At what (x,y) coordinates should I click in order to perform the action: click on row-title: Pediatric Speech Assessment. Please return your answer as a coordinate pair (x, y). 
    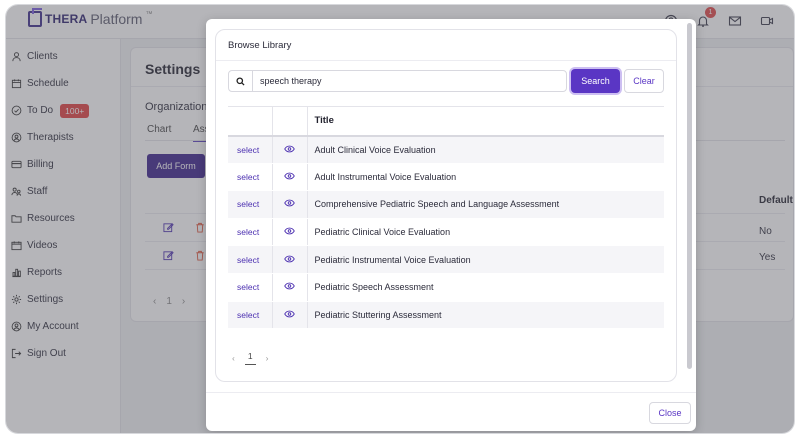
    Looking at the image, I should click on (485, 287).